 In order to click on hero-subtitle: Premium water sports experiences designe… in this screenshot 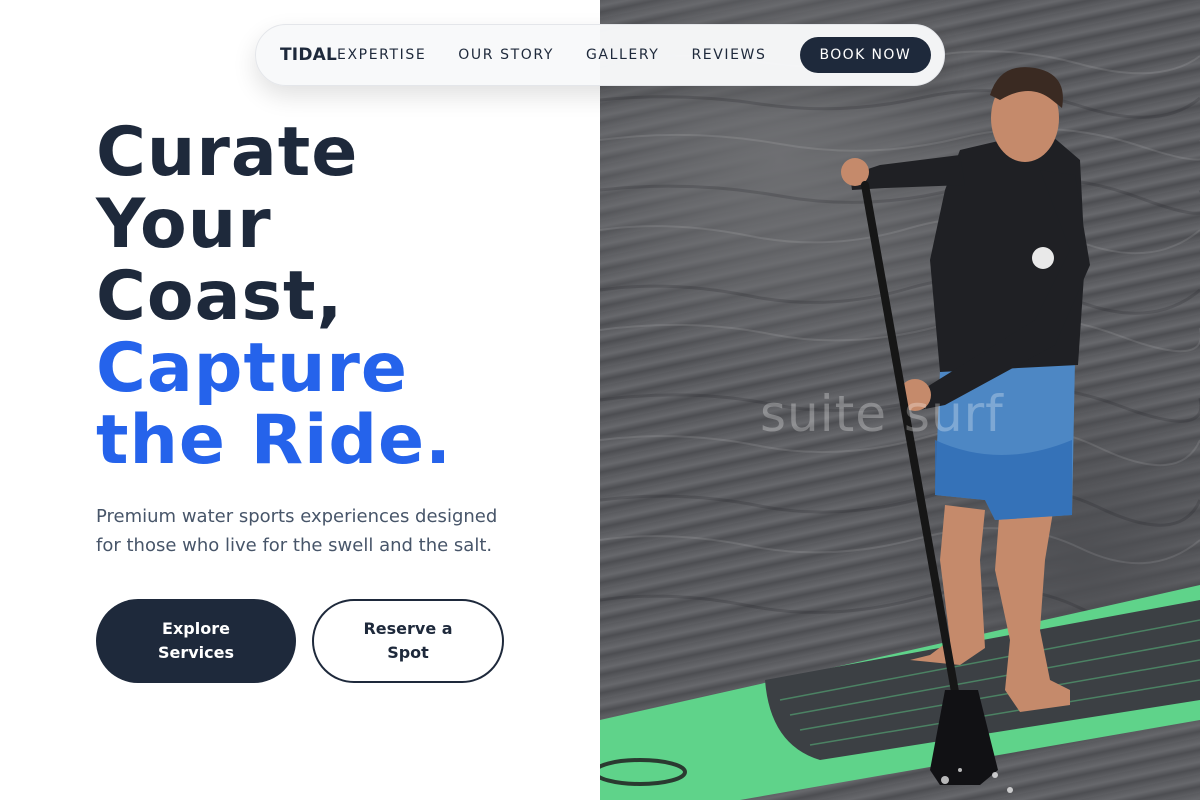, I will do `click(297, 531)`.